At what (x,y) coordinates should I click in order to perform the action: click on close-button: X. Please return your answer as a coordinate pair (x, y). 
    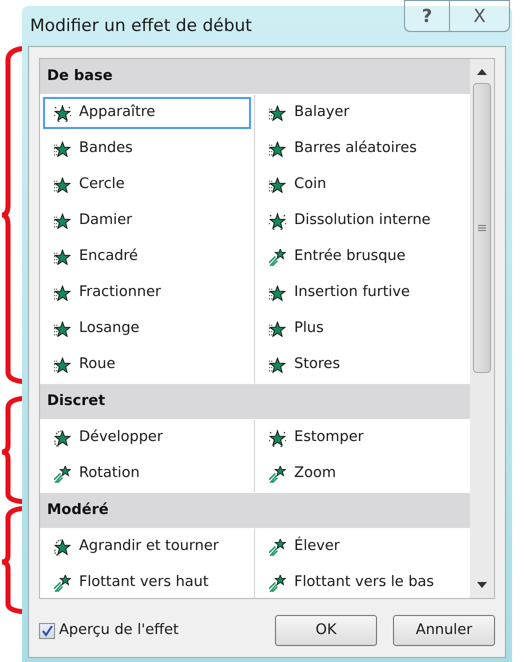
    Looking at the image, I should click on (480, 16).